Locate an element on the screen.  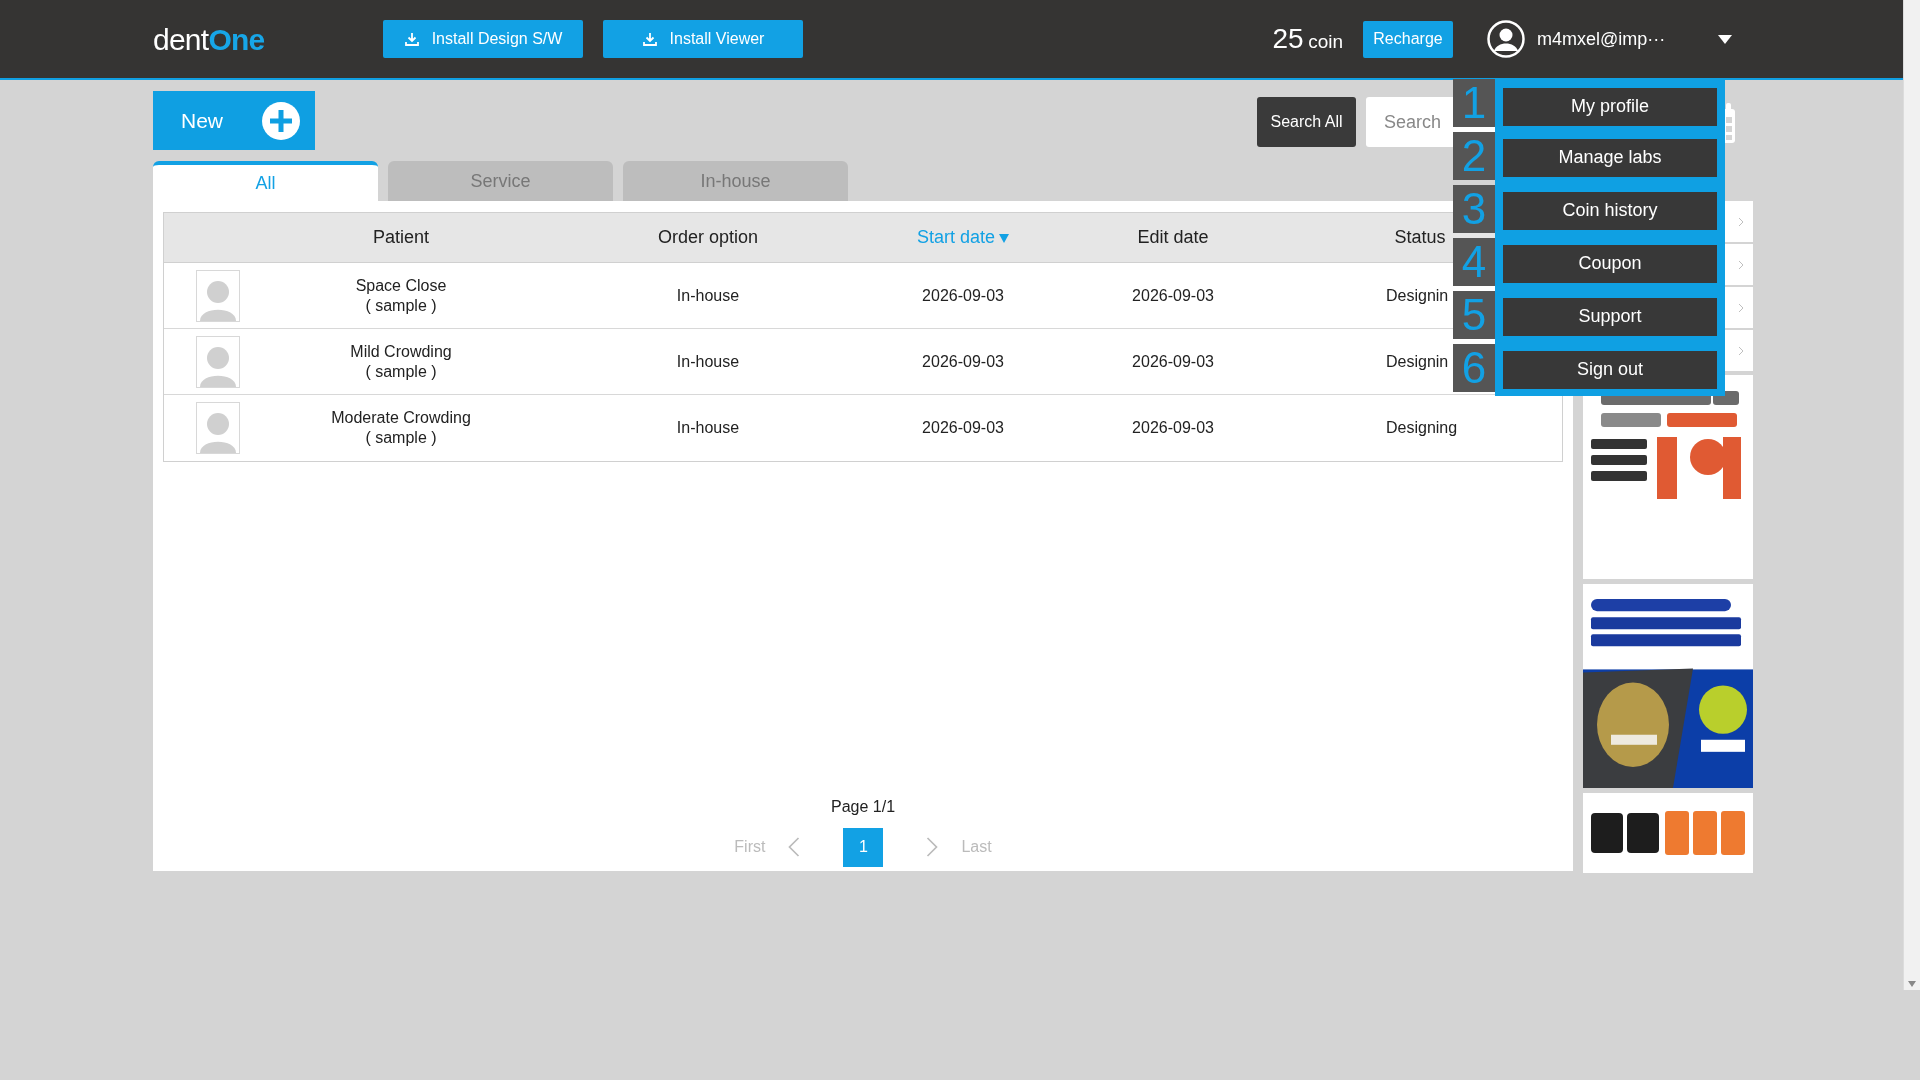
patient-name: Moderate Crowding ( sample ) is located at coordinates (401, 428).